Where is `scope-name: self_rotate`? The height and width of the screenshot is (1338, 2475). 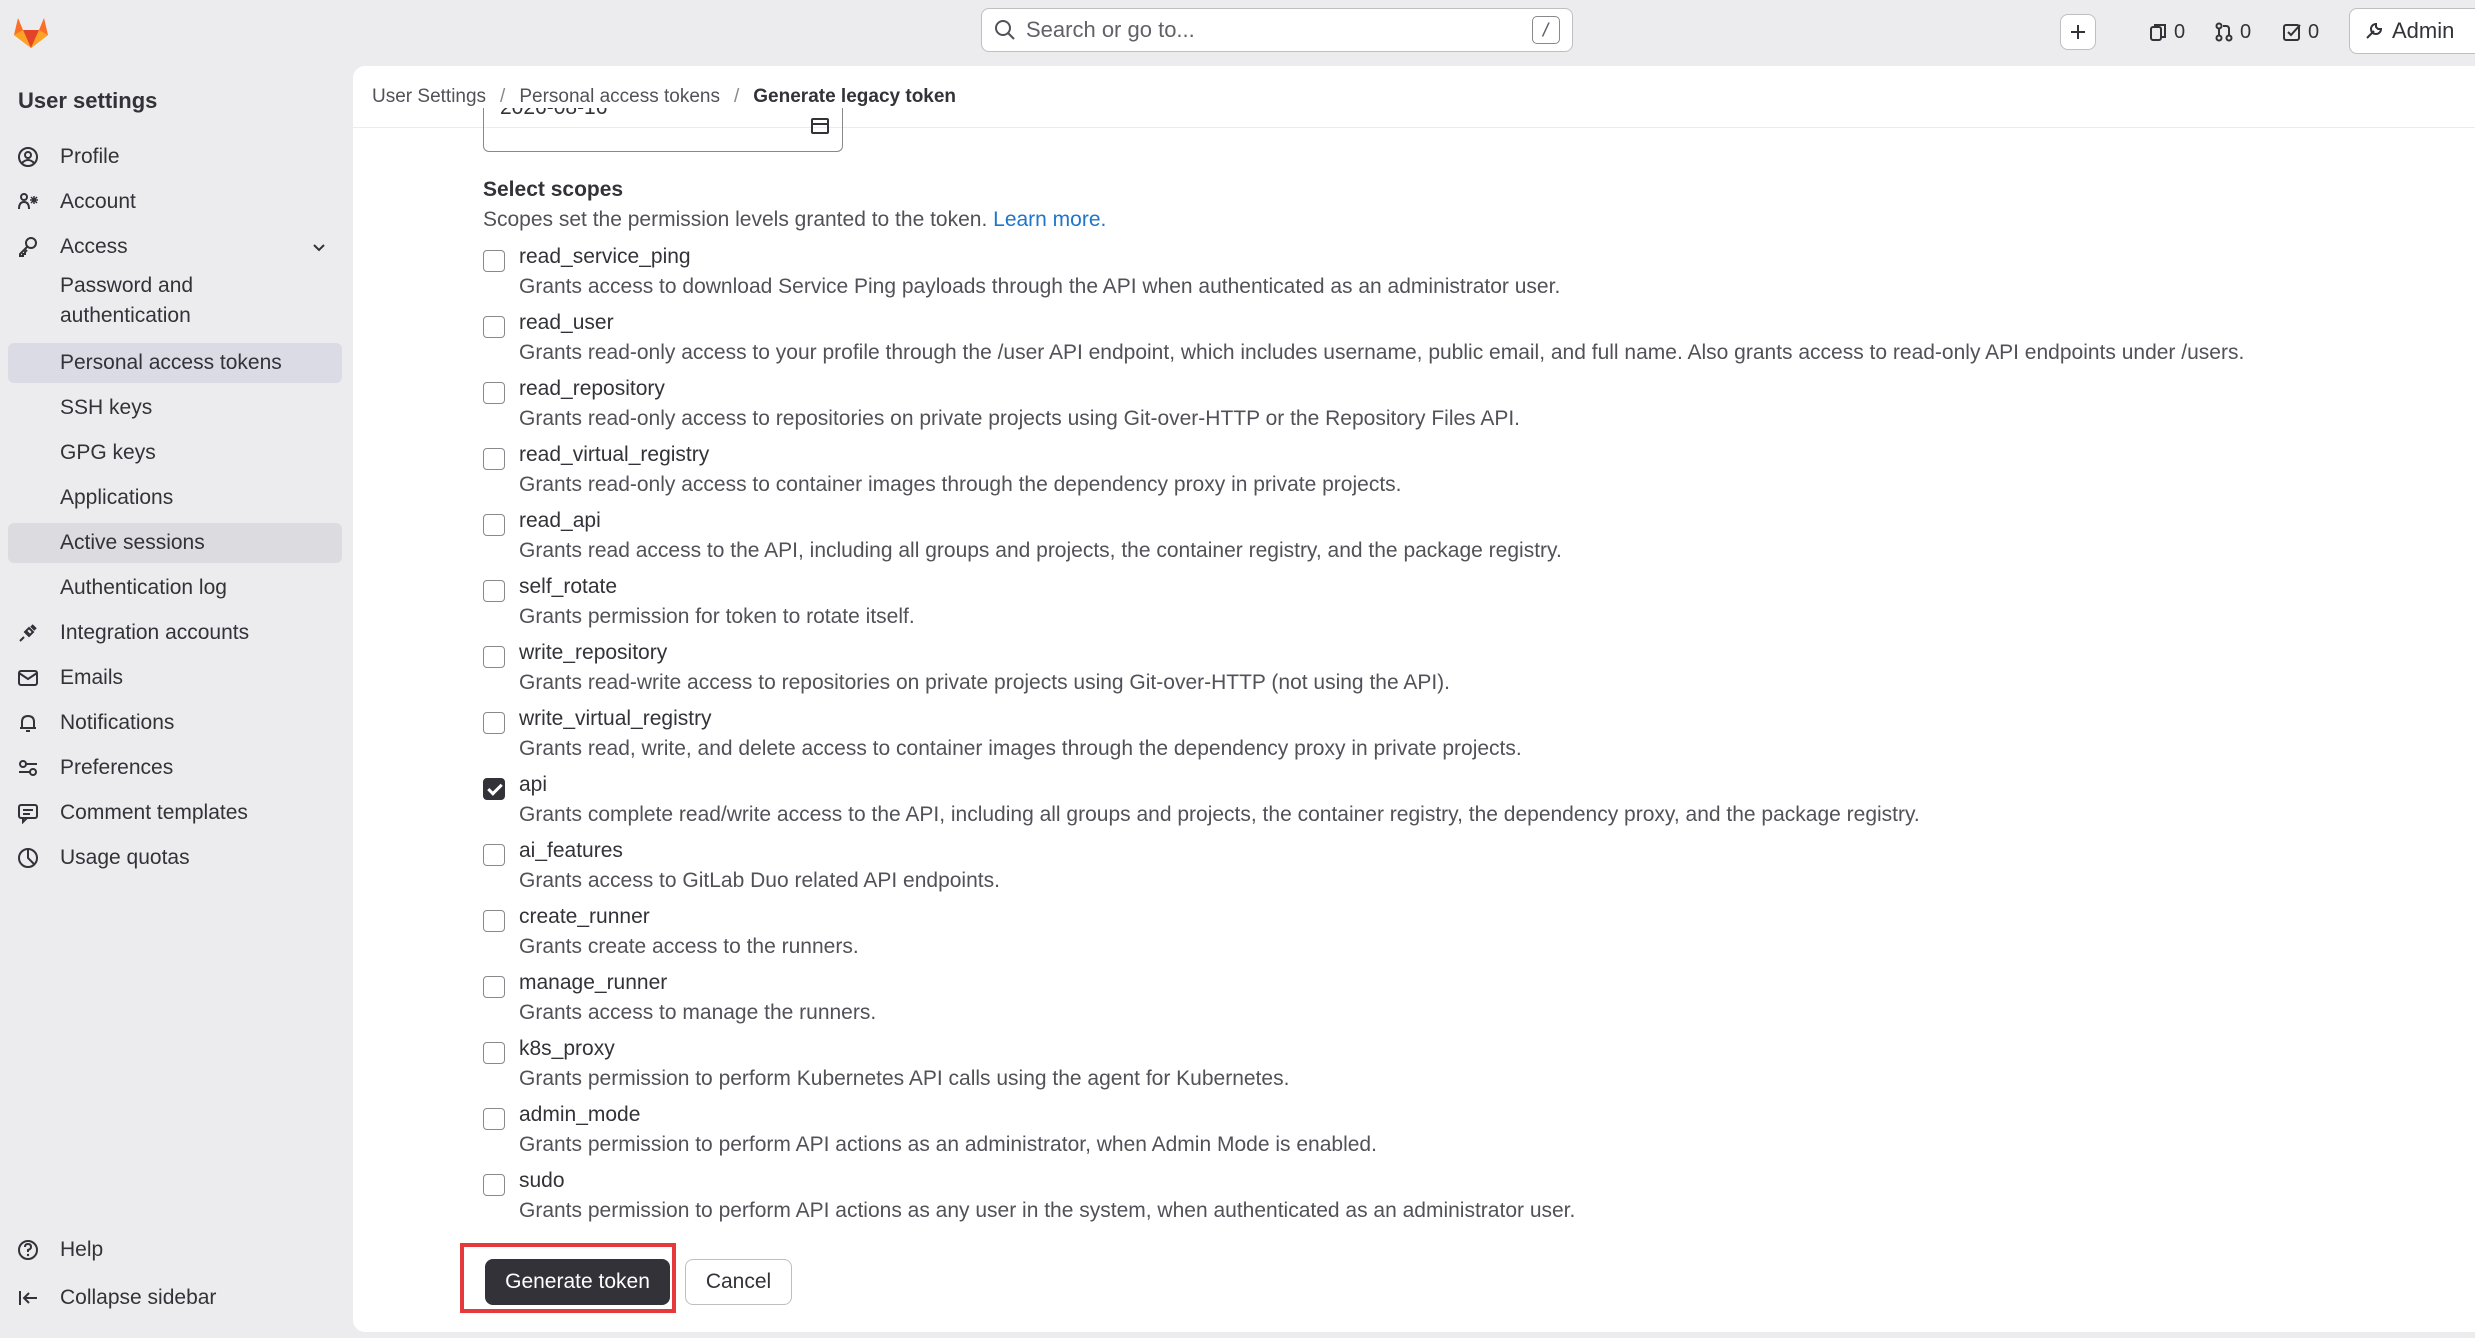
scope-name: self_rotate is located at coordinates (568, 587).